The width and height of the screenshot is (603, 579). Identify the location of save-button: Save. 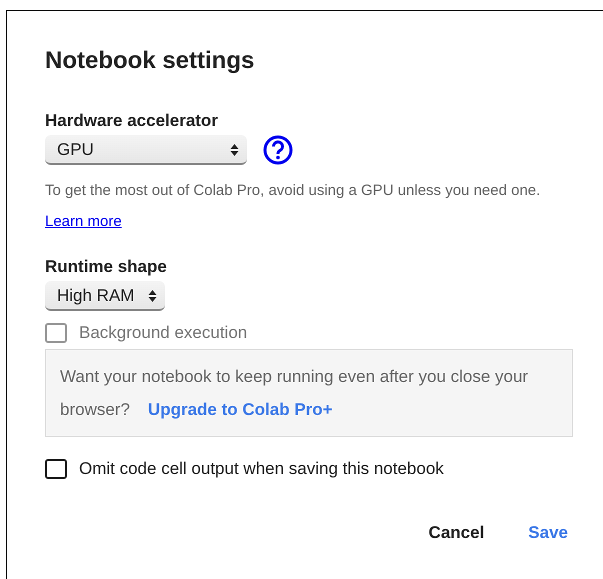
(548, 533).